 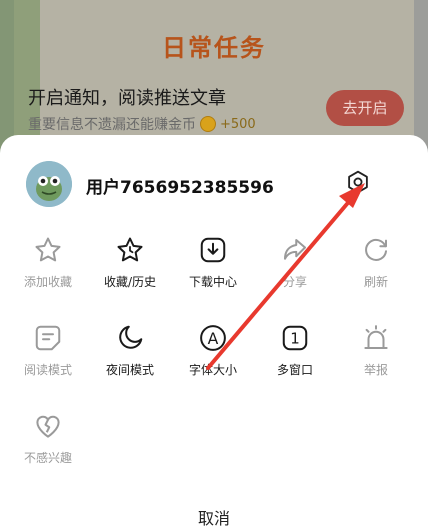 What do you see at coordinates (48, 426) in the screenshot?
I see `broken-heart-icon` at bounding box center [48, 426].